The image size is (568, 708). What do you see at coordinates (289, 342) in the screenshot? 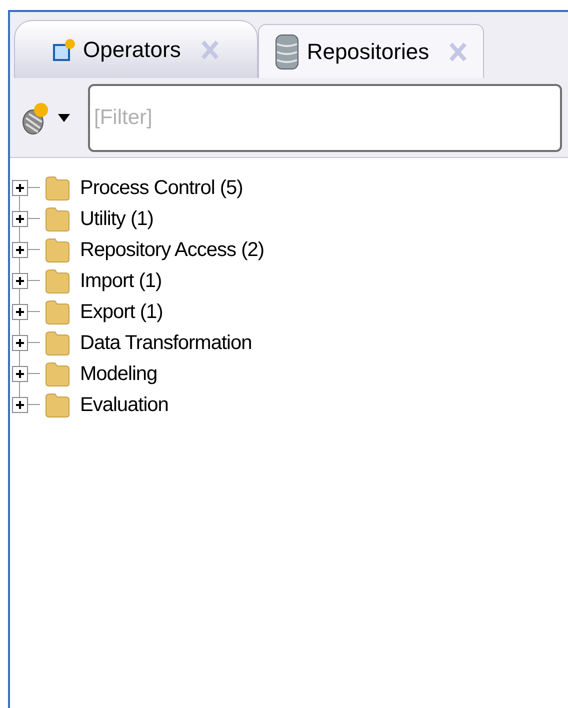
I see `tree-item: Data Transformation` at bounding box center [289, 342].